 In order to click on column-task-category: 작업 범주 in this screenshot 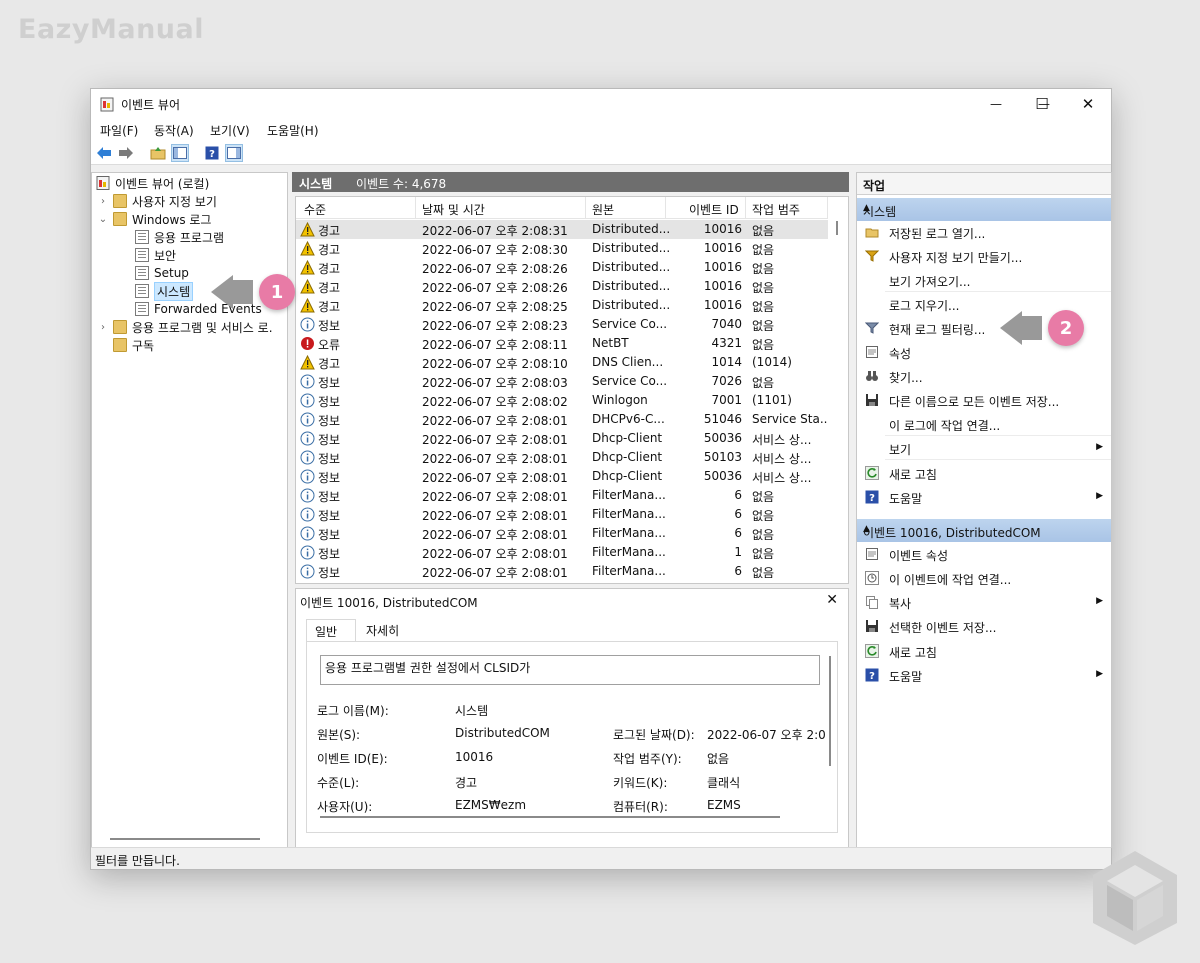, I will do `click(776, 209)`.